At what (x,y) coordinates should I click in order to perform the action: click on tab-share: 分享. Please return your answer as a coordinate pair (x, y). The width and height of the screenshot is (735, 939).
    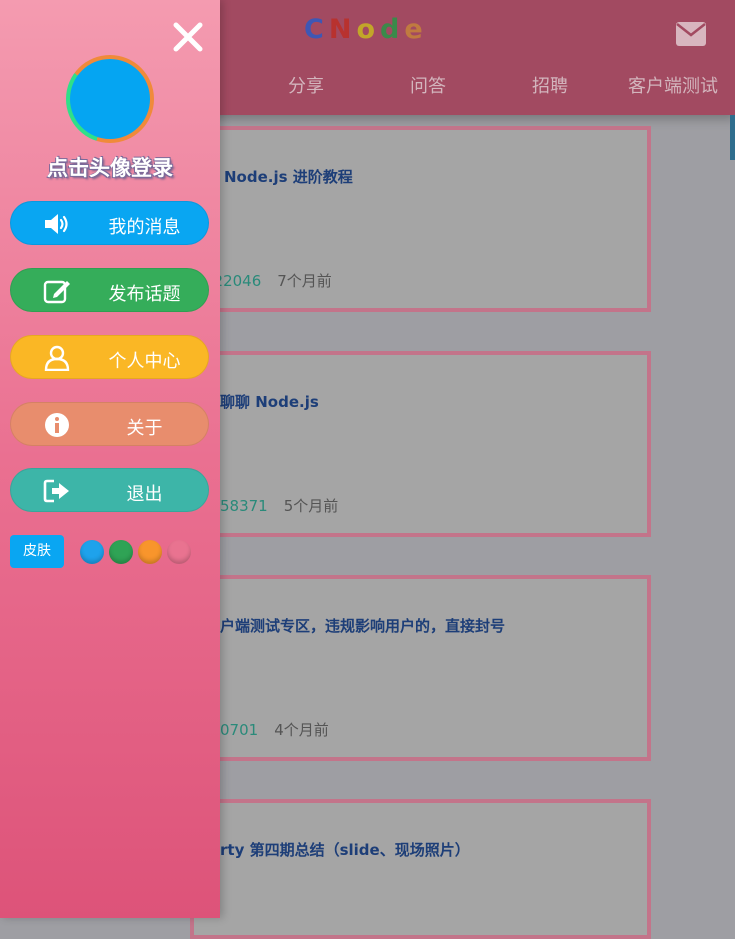
    Looking at the image, I should click on (306, 85).